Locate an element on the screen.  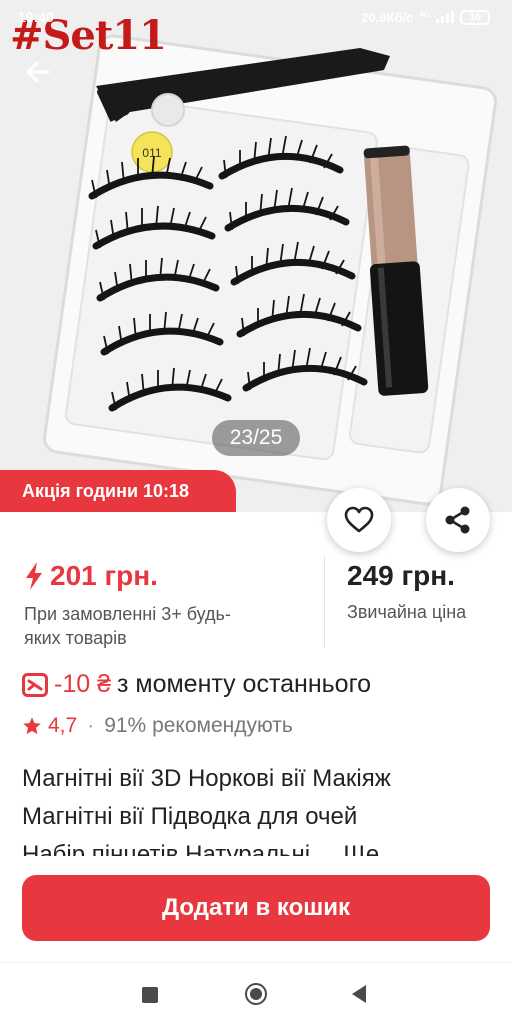
promo-banner: Акція години 10:18 is located at coordinates (118, 491).